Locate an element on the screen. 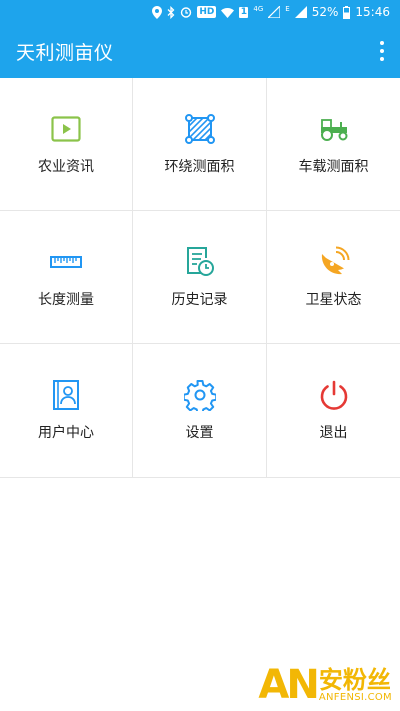 This screenshot has width=400, height=711. tractor-icon is located at coordinates (334, 129).